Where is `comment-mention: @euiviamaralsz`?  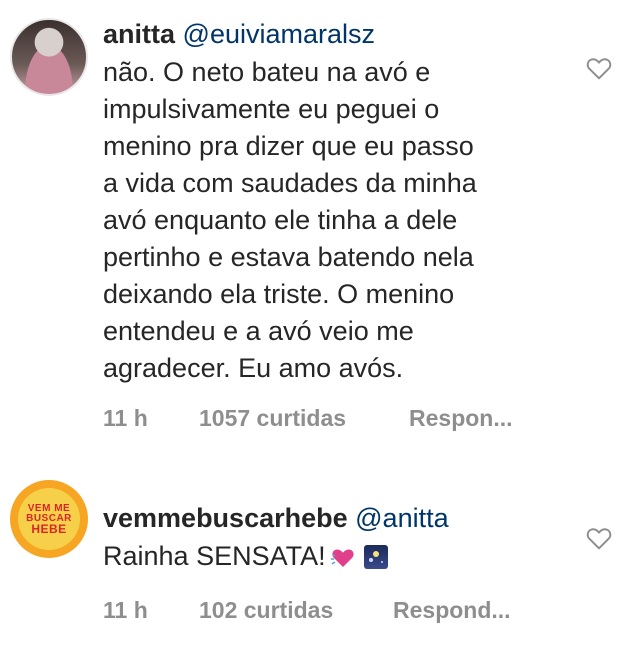 comment-mention: @euiviamaralsz is located at coordinates (279, 34).